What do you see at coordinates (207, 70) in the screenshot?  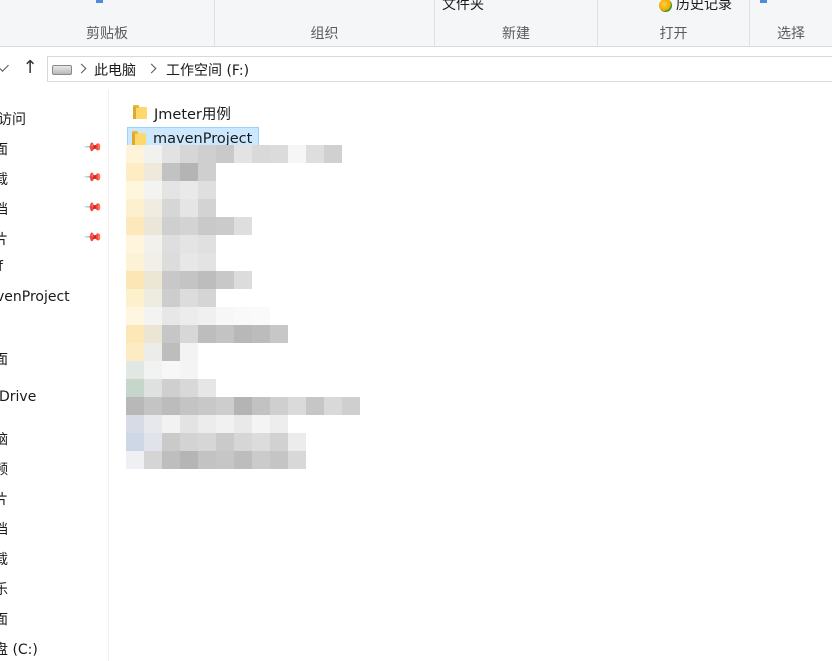 I see `breadcrumb-drive-f: 工作空间 (F:)` at bounding box center [207, 70].